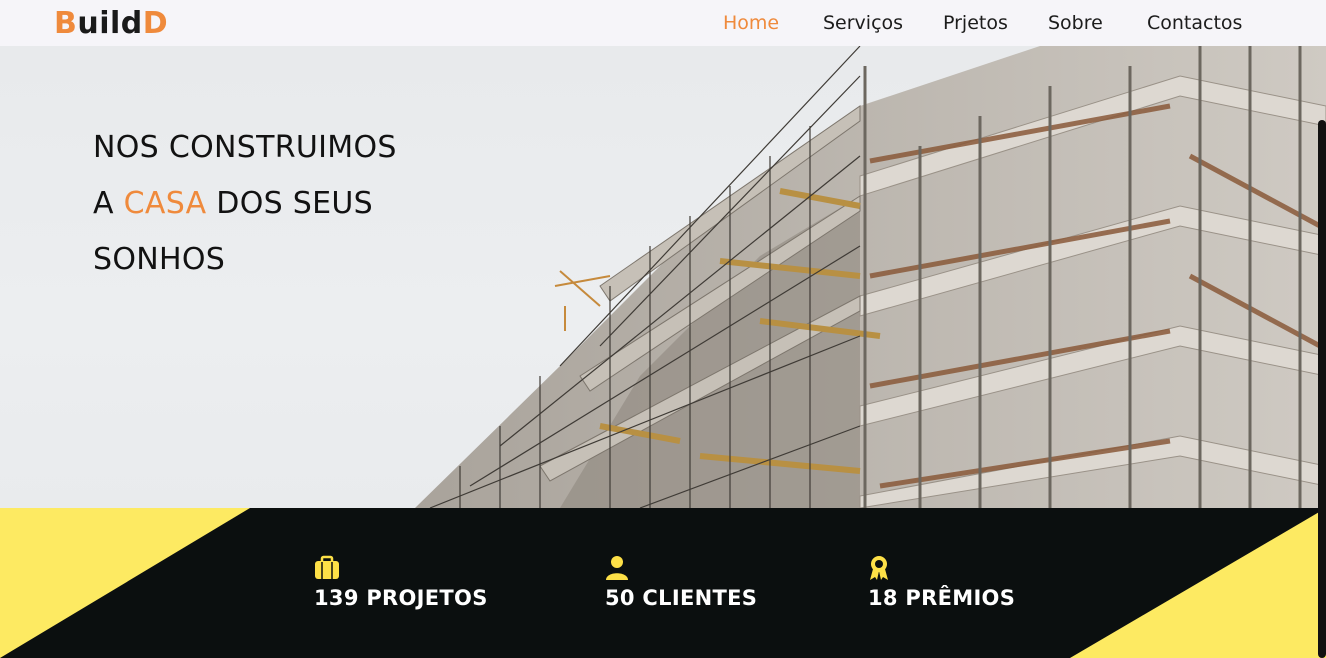 The height and width of the screenshot is (658, 1326). What do you see at coordinates (108, 203) in the screenshot?
I see `hero-line-2-prefix: A` at bounding box center [108, 203].